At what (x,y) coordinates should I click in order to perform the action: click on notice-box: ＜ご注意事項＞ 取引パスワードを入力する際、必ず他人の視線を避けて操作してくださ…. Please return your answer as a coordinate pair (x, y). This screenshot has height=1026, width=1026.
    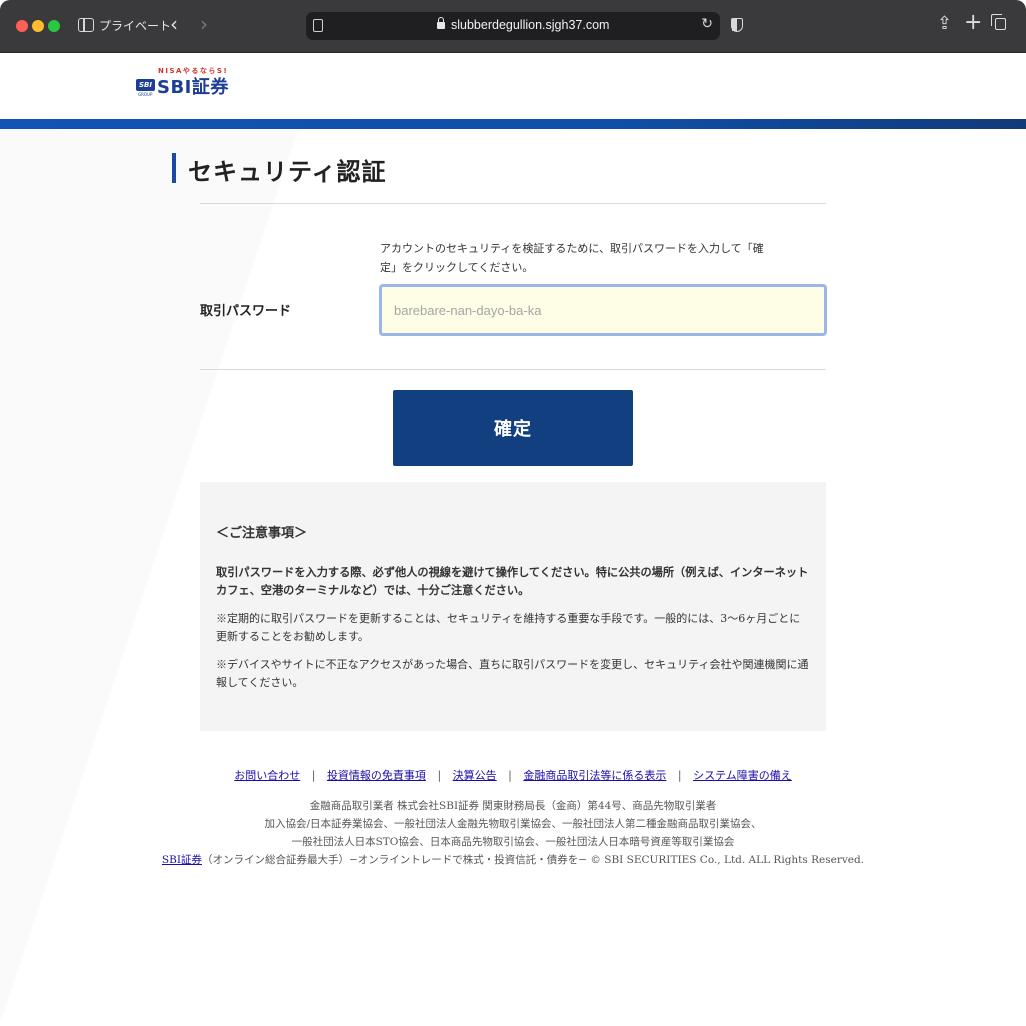
    Looking at the image, I should click on (513, 606).